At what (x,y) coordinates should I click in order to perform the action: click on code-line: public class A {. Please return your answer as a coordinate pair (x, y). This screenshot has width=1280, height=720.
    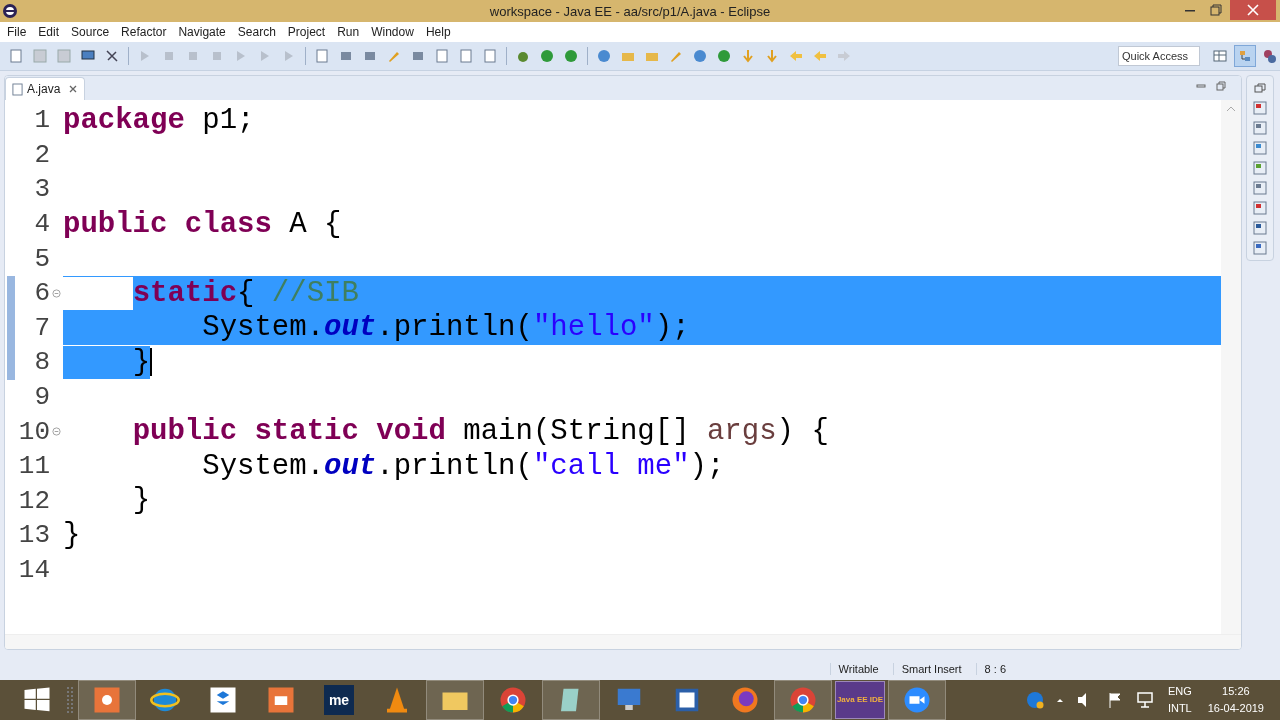
    Looking at the image, I should click on (202, 224).